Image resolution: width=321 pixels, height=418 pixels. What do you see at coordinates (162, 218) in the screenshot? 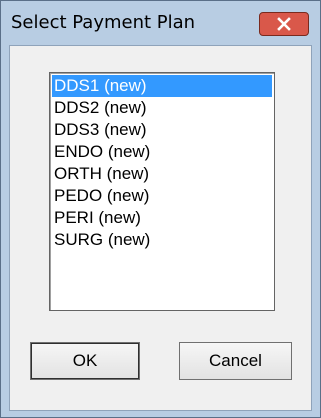
I see `list-item: PERI (new)` at bounding box center [162, 218].